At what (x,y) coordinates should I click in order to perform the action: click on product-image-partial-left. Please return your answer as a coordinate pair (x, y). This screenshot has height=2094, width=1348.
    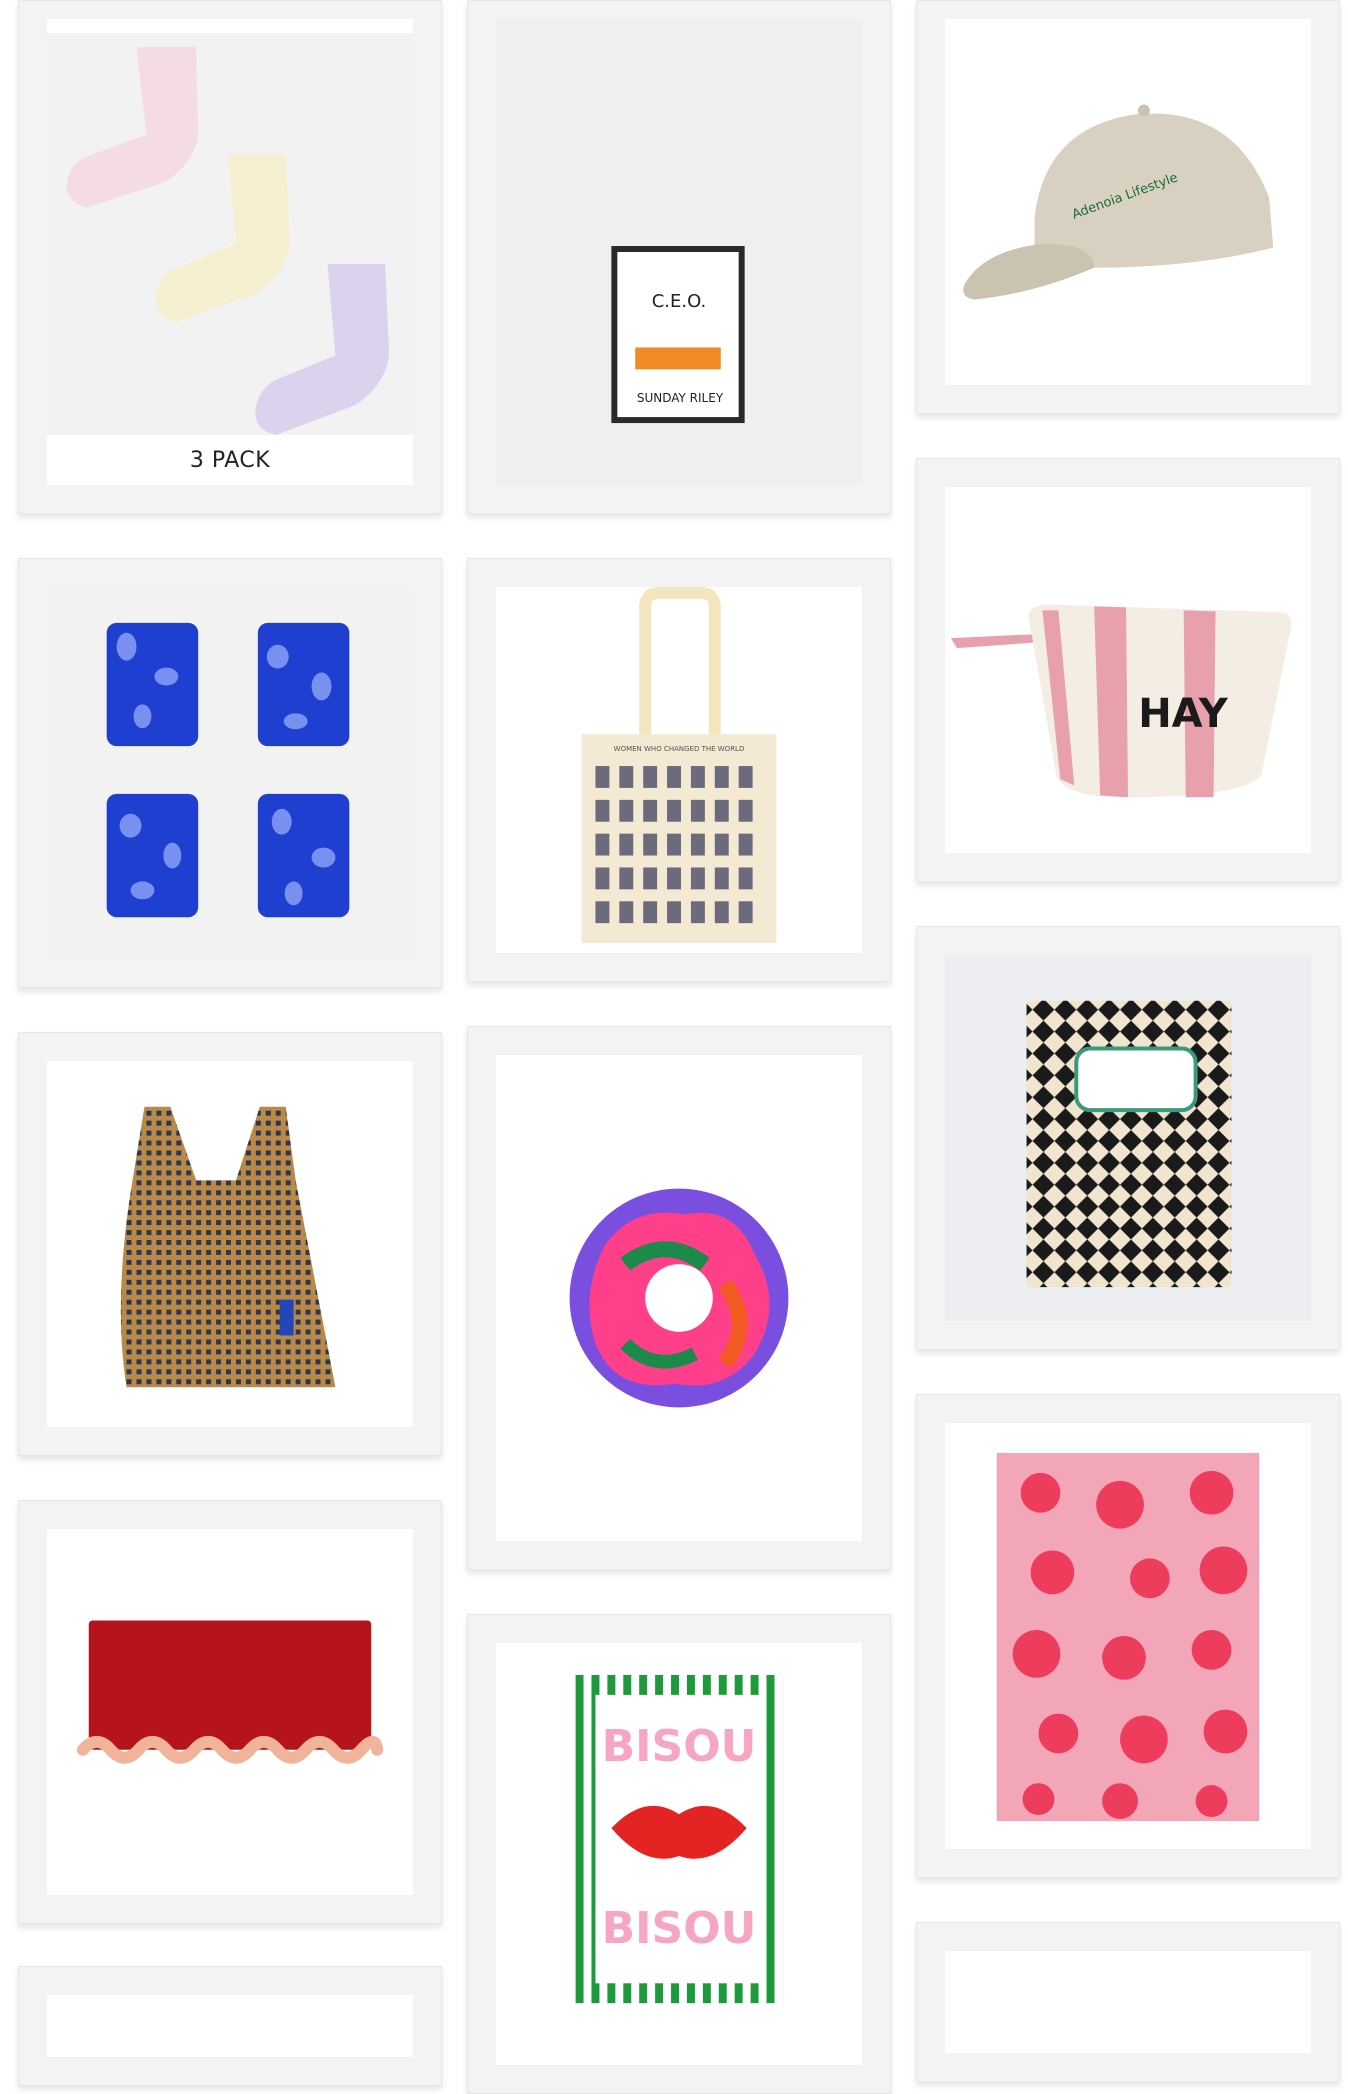
    Looking at the image, I should click on (230, 2026).